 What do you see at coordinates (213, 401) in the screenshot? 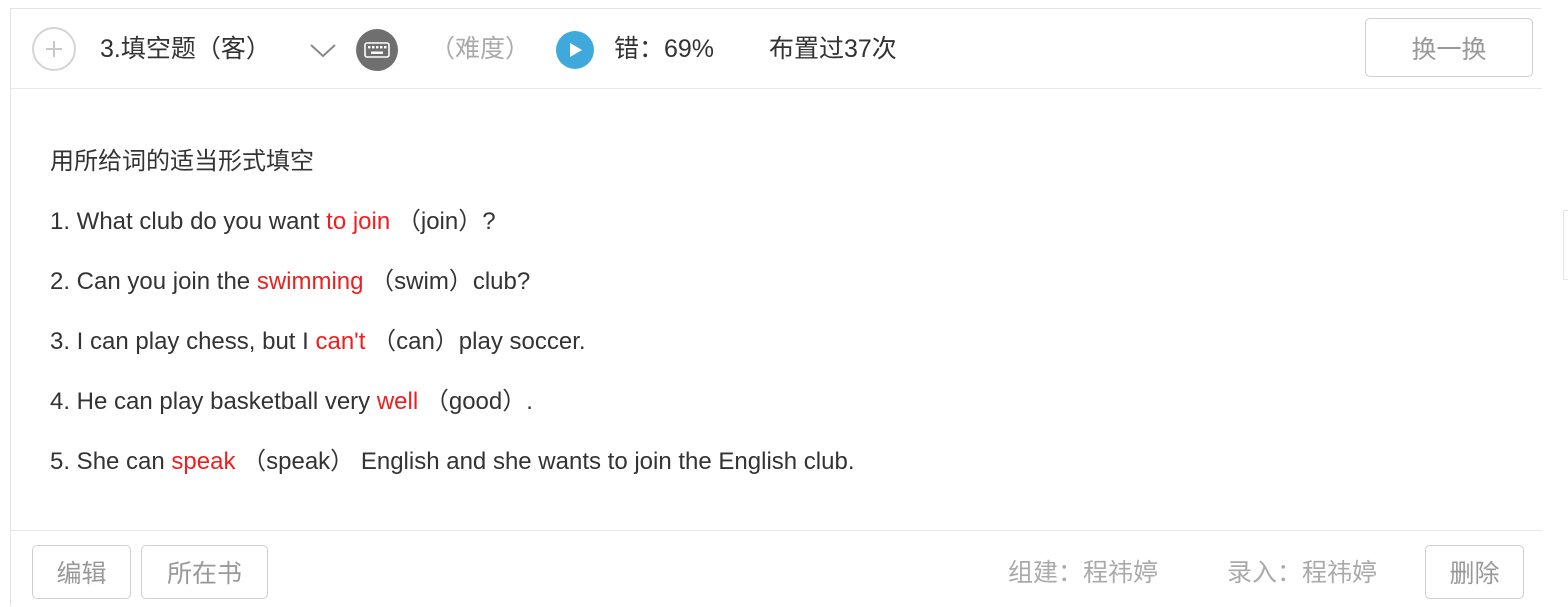
I see `question-text: 4. He can play basketball very` at bounding box center [213, 401].